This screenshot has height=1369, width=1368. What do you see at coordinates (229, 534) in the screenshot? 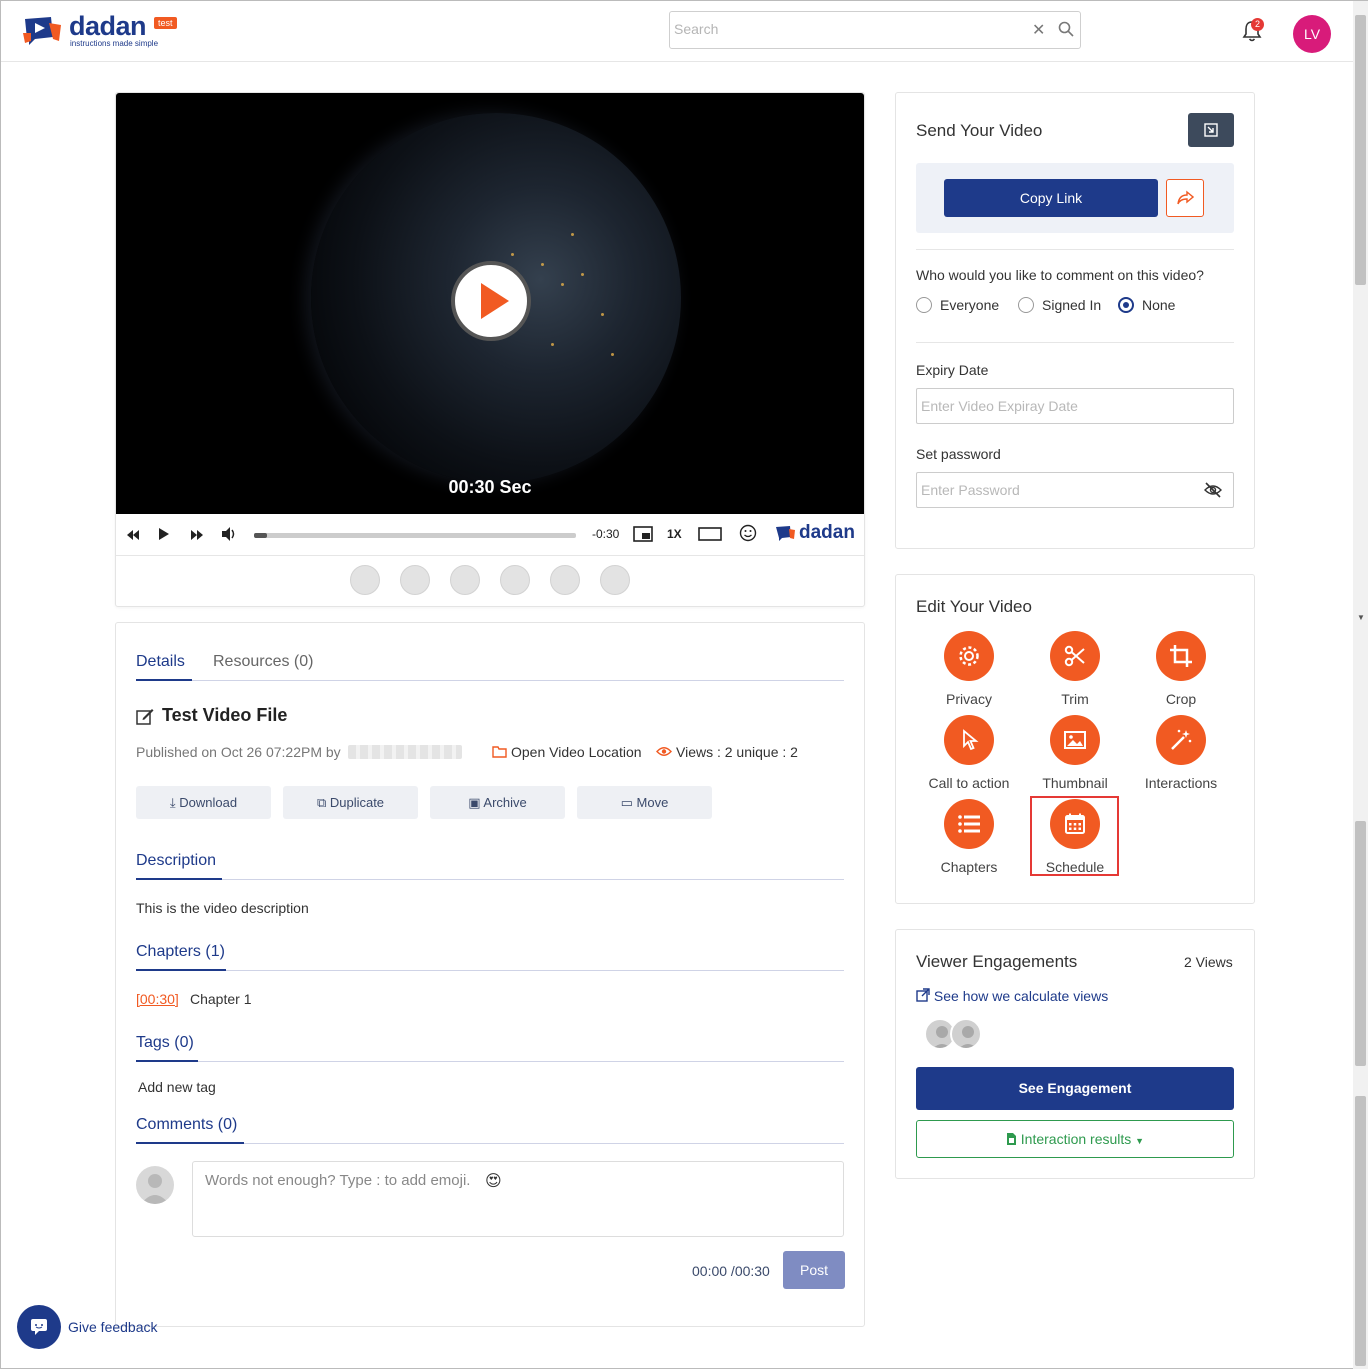
I see `volume-icon` at bounding box center [229, 534].